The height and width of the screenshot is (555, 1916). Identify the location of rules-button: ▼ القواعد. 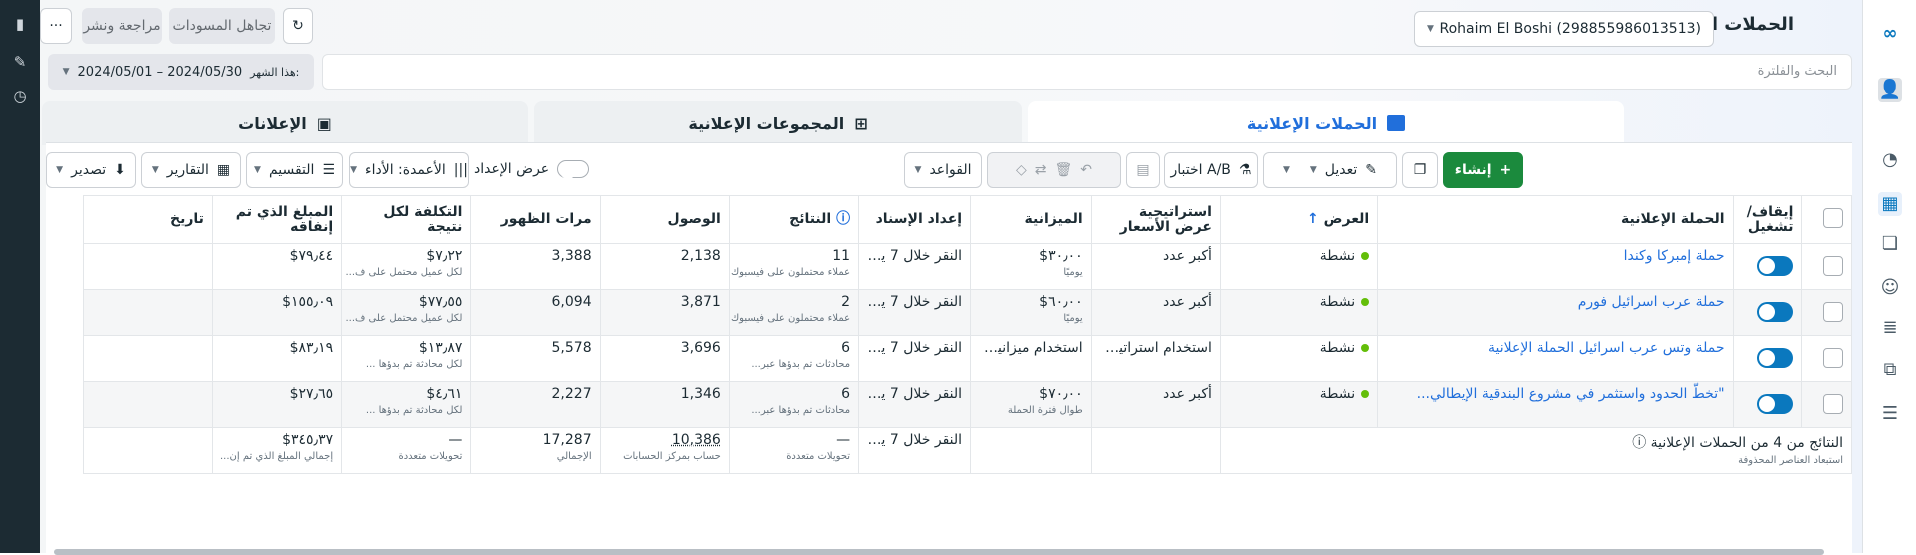
(943, 170).